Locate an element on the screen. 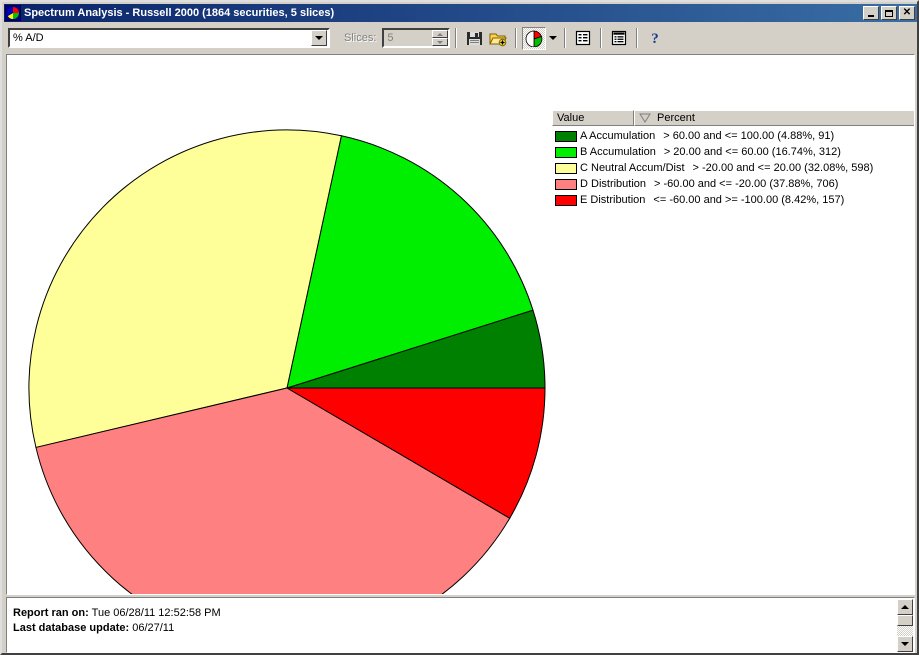 This screenshot has height=655, width=919. triangle-up-icon is located at coordinates (905, 607).